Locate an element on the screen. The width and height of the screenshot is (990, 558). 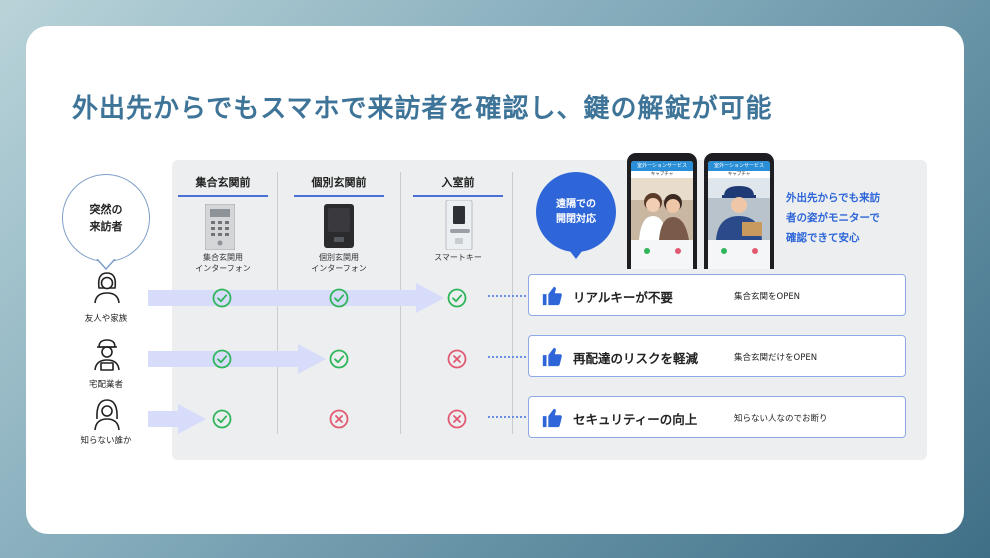
hooded-person-icon is located at coordinates (107, 415).